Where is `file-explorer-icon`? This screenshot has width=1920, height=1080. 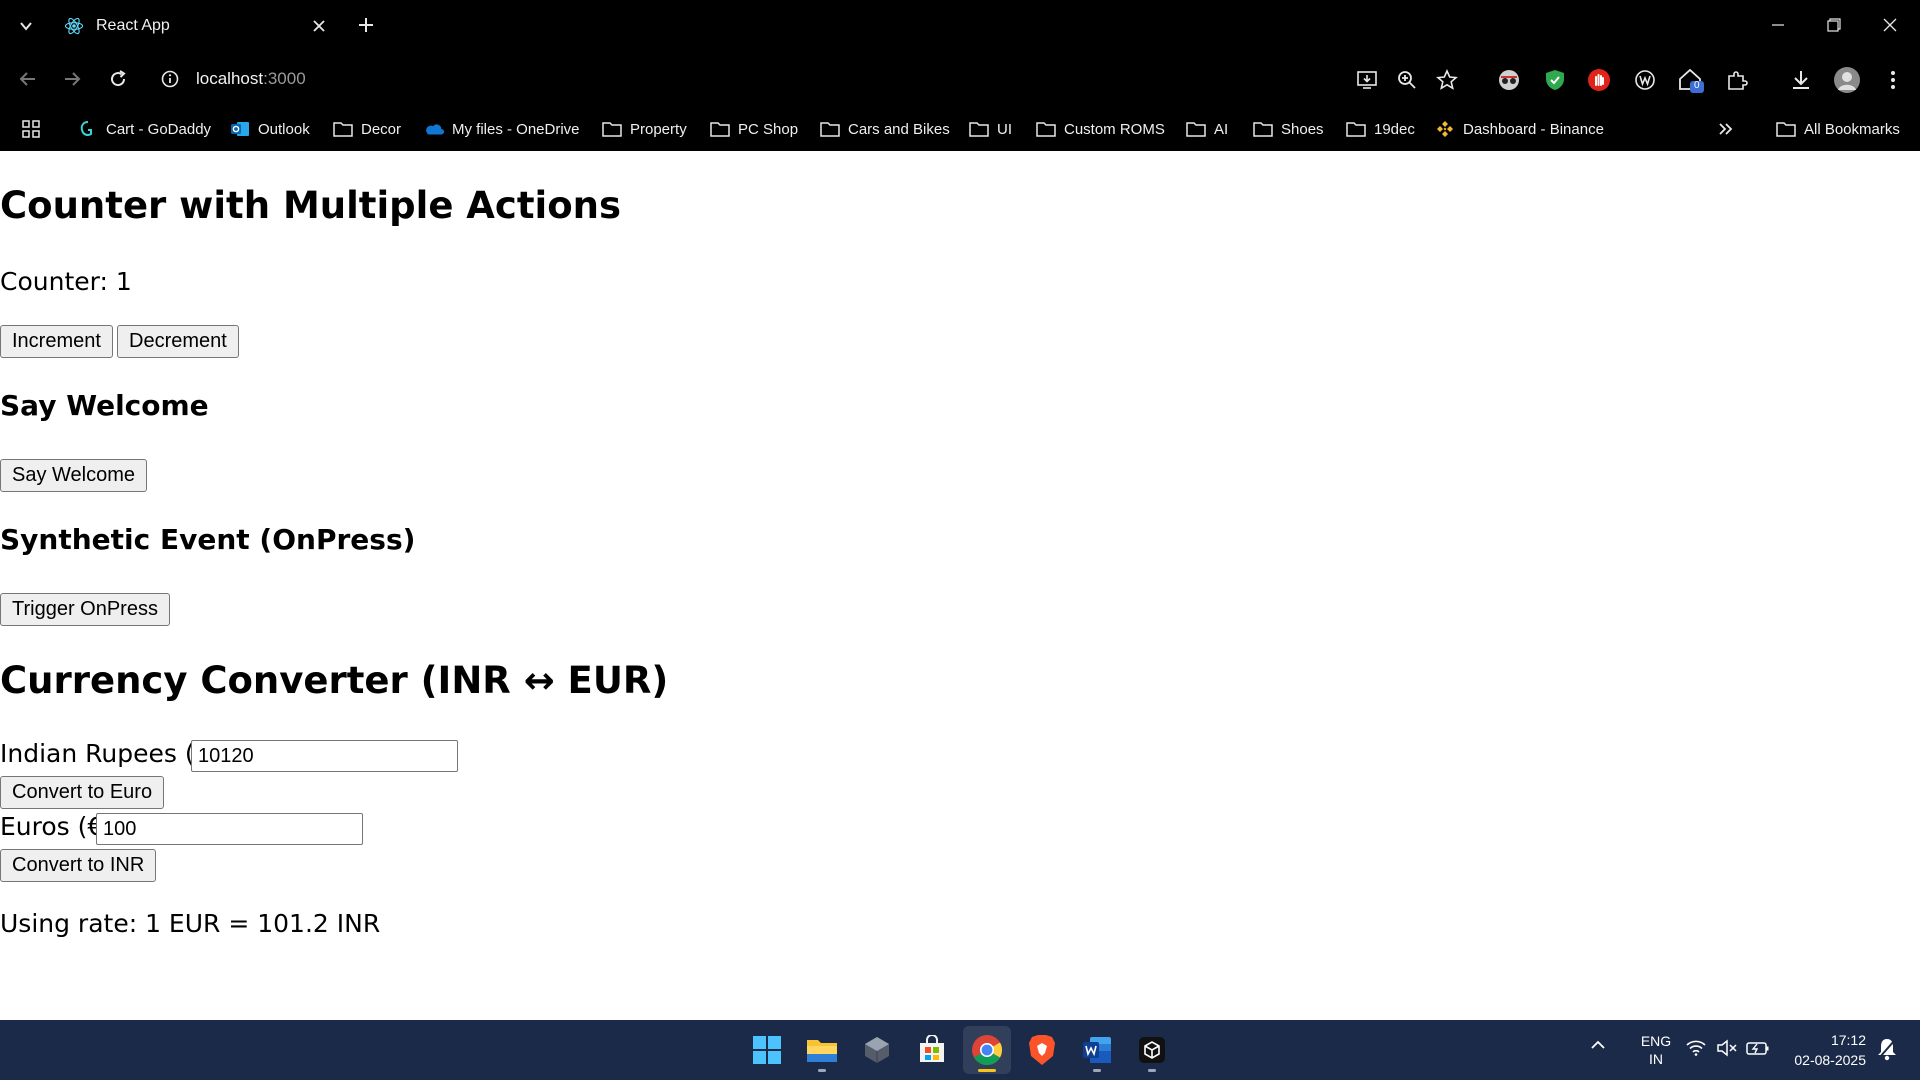 file-explorer-icon is located at coordinates (822, 1050).